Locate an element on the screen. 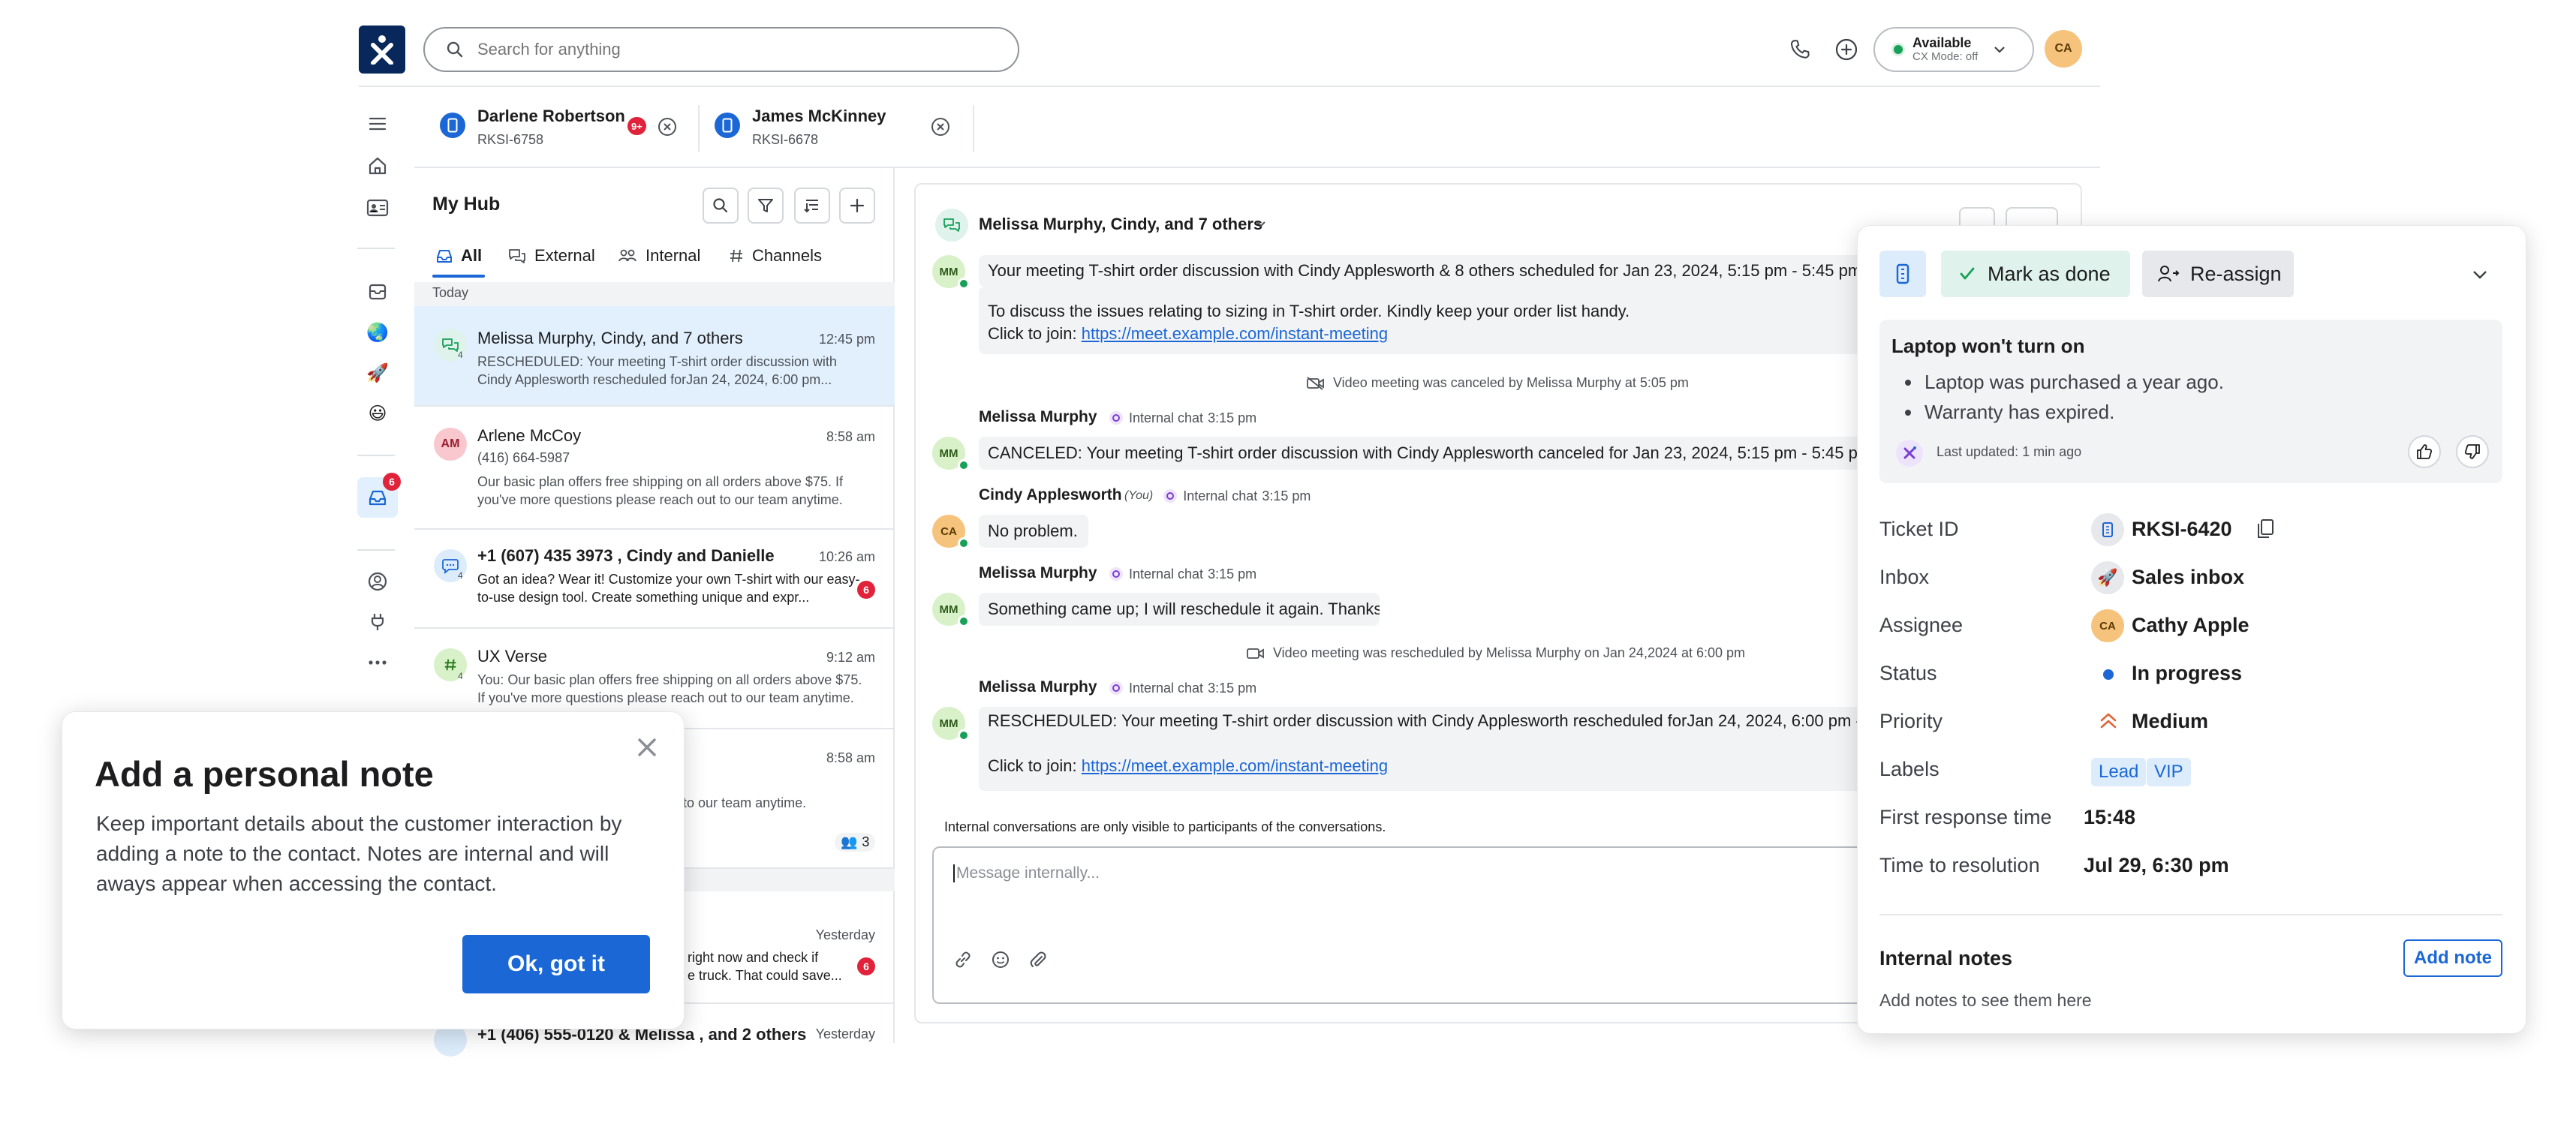  message-meta: Internal chat 3:15 pm is located at coordinates (1182, 418).